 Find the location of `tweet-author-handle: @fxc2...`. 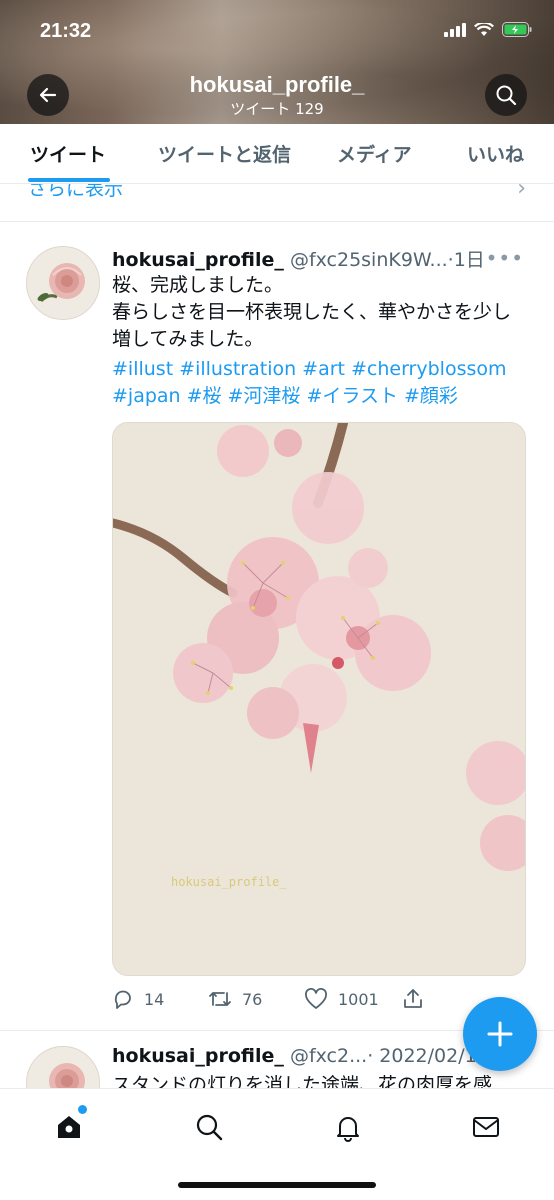

tweet-author-handle: @fxc2... is located at coordinates (328, 1056).